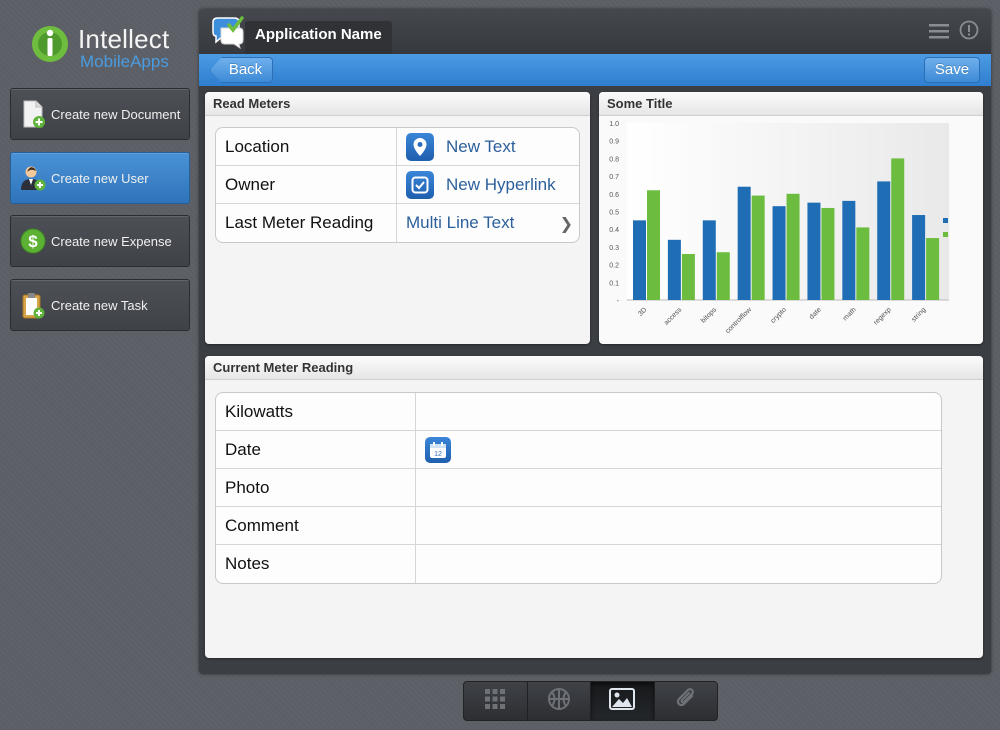 Image resolution: width=1000 pixels, height=730 pixels. What do you see at coordinates (969, 30) in the screenshot?
I see `info-icon` at bounding box center [969, 30].